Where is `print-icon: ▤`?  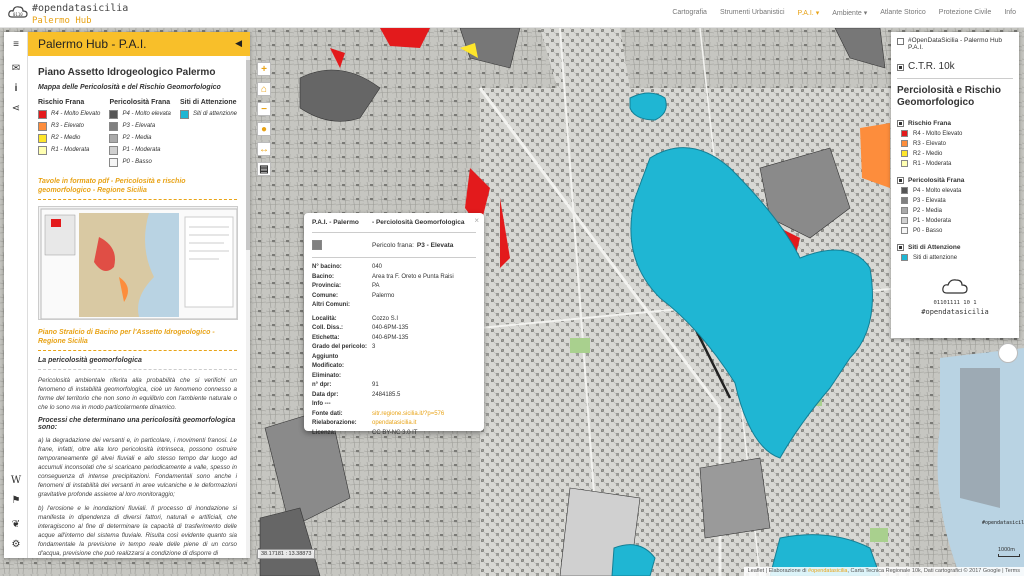 print-icon: ▤ is located at coordinates (264, 169).